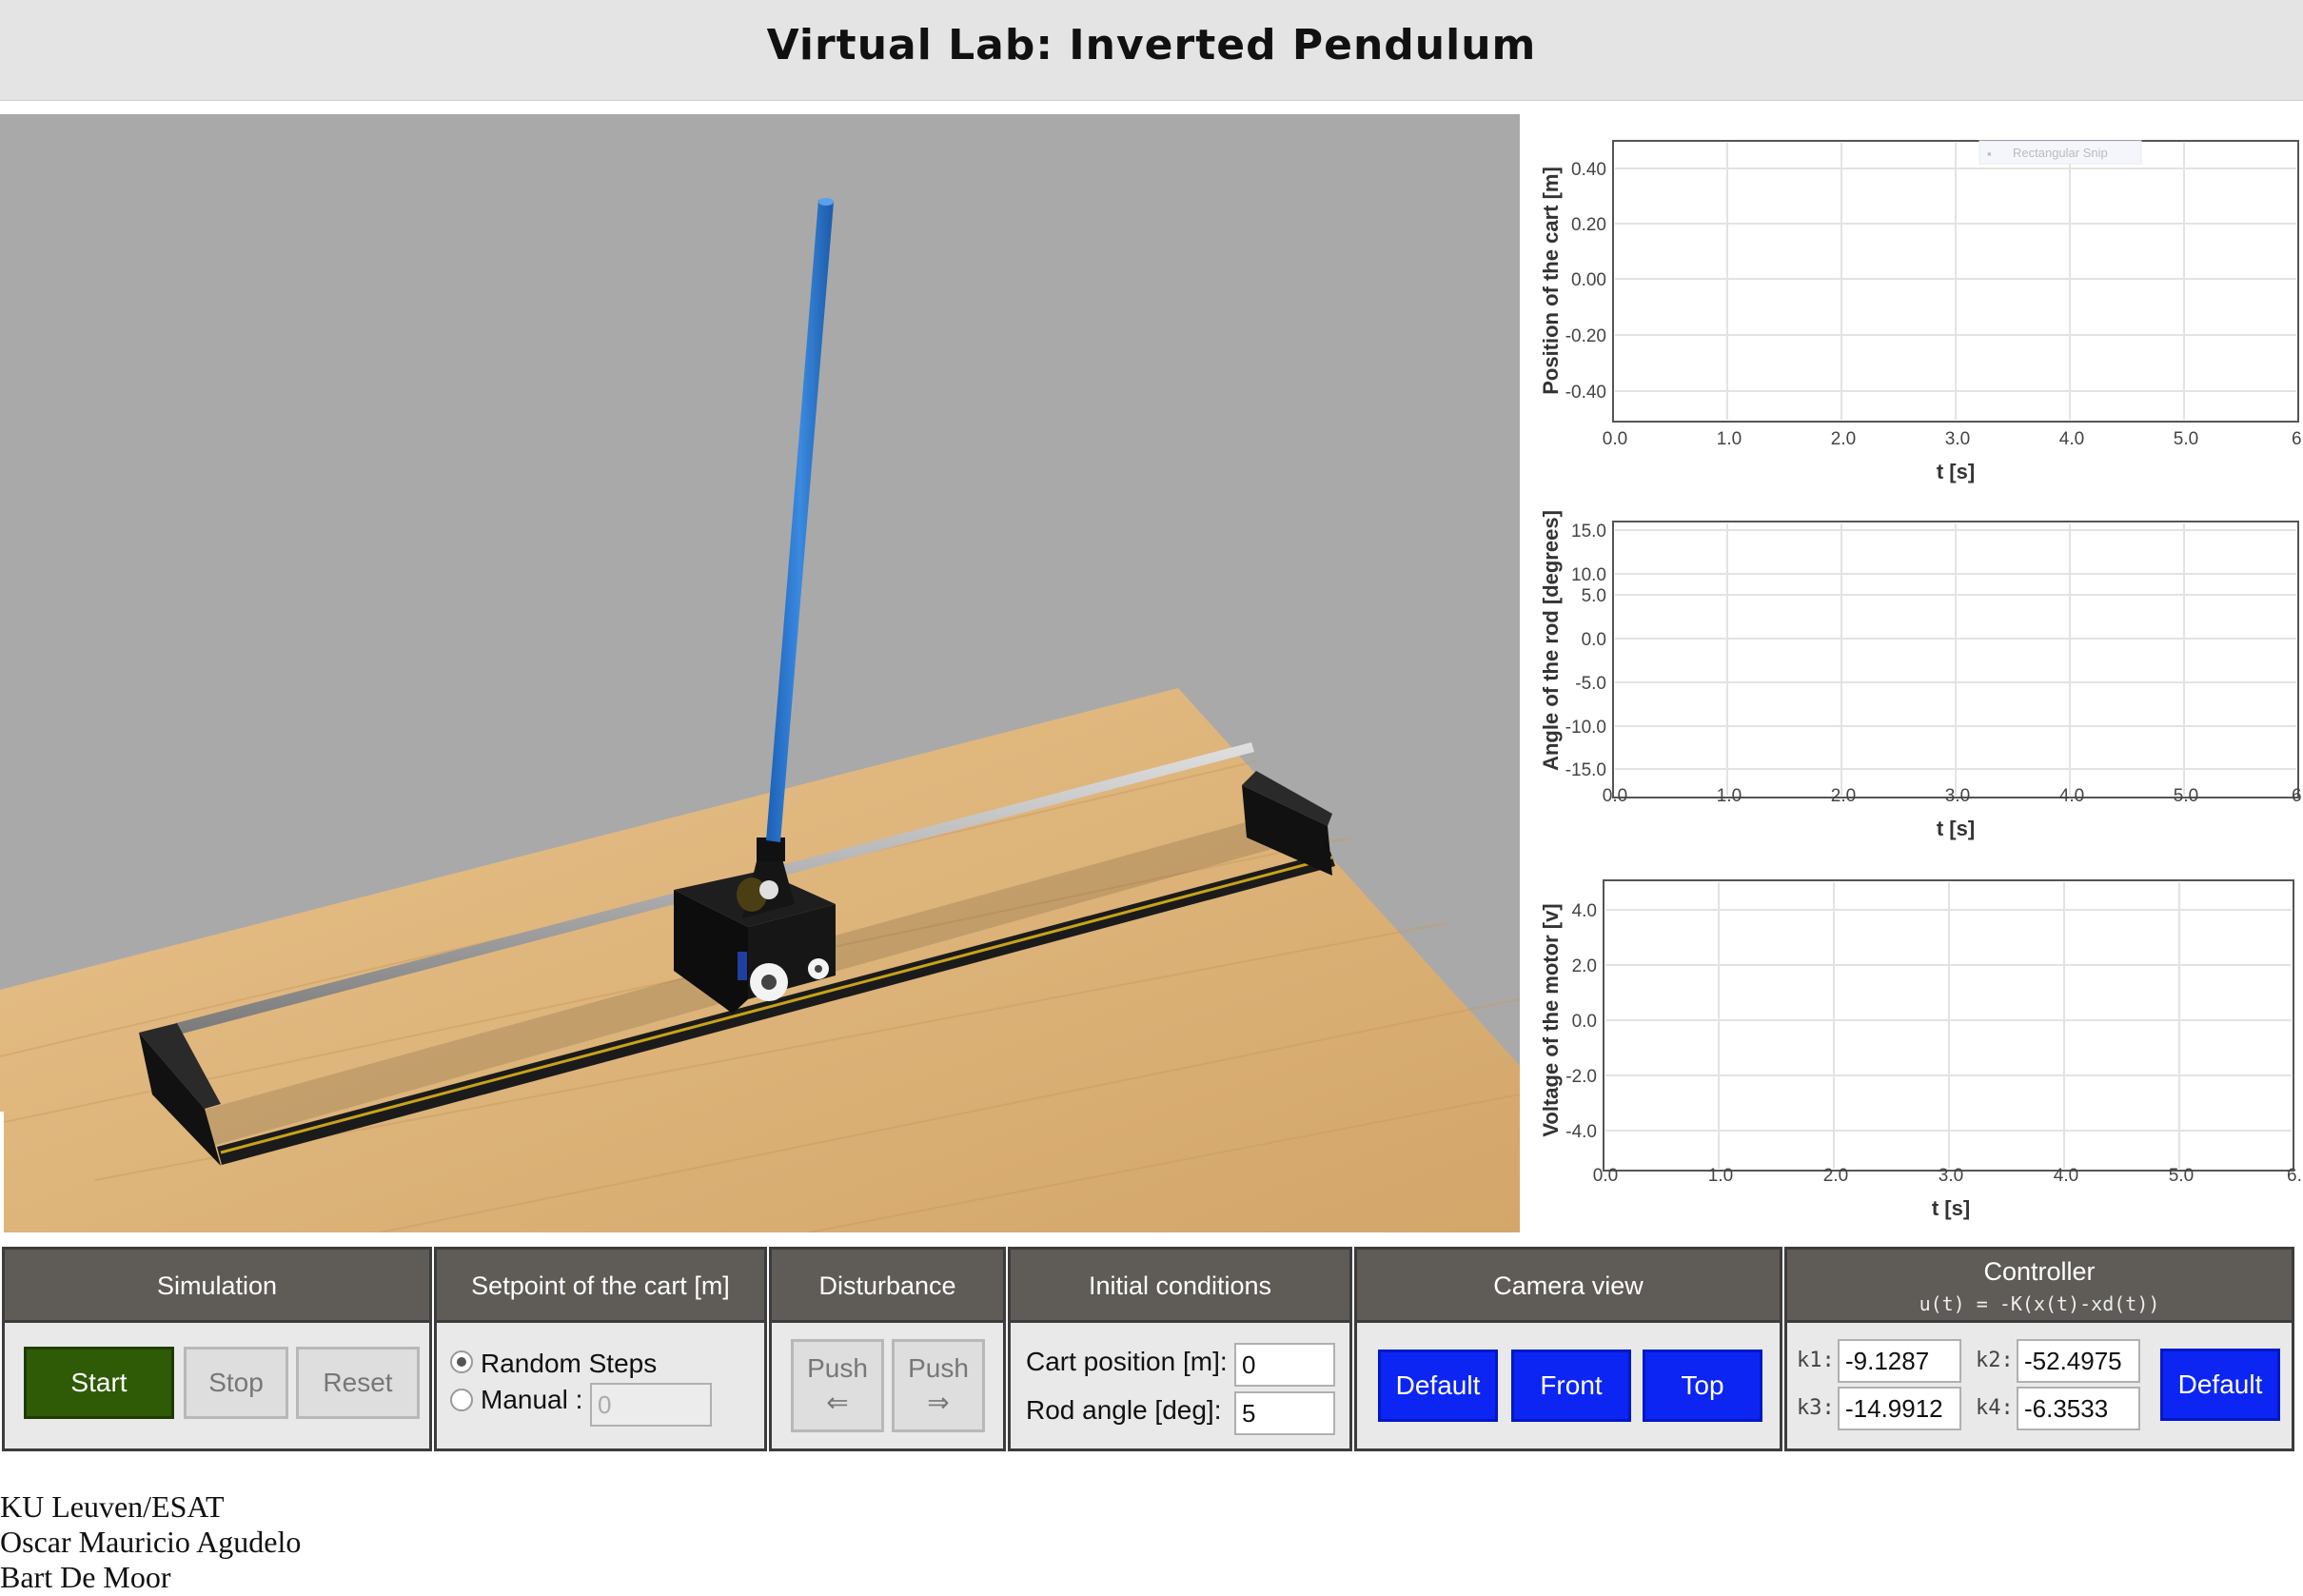 The height and width of the screenshot is (1596, 2303). I want to click on footer-author: Bart De Moor, so click(85, 1577).